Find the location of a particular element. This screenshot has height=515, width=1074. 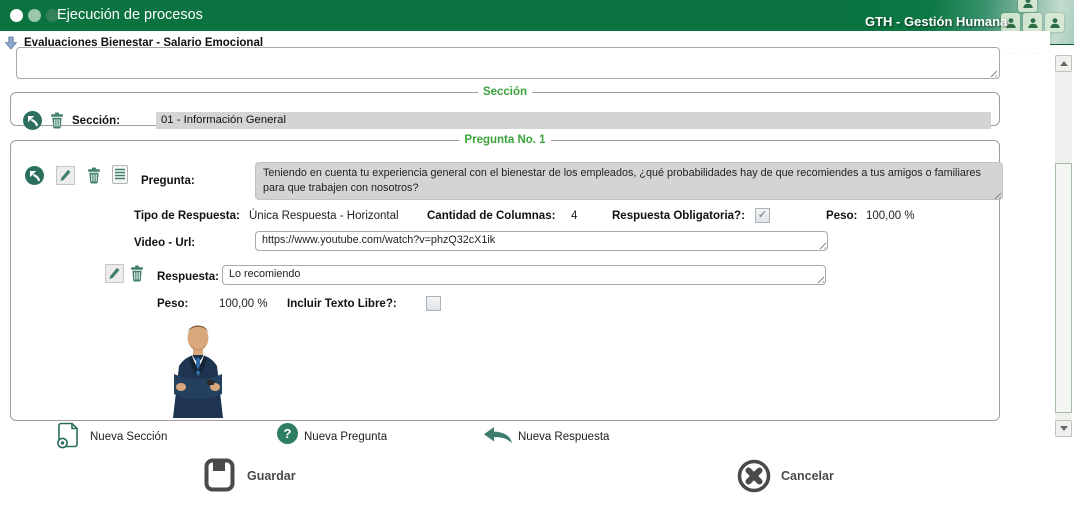

columns-value: 4 is located at coordinates (574, 216).